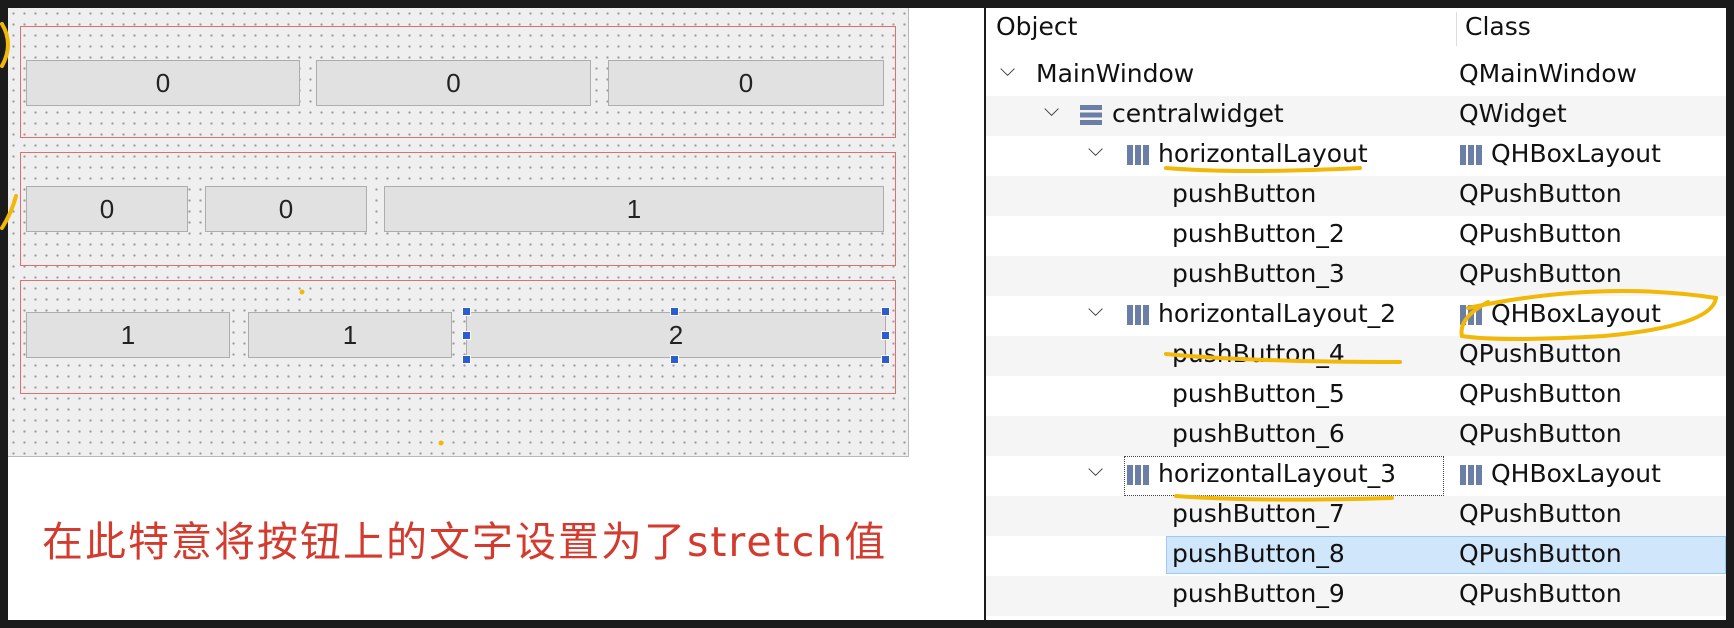 The height and width of the screenshot is (628, 1734). I want to click on object-name: MainWindow, so click(1115, 73).